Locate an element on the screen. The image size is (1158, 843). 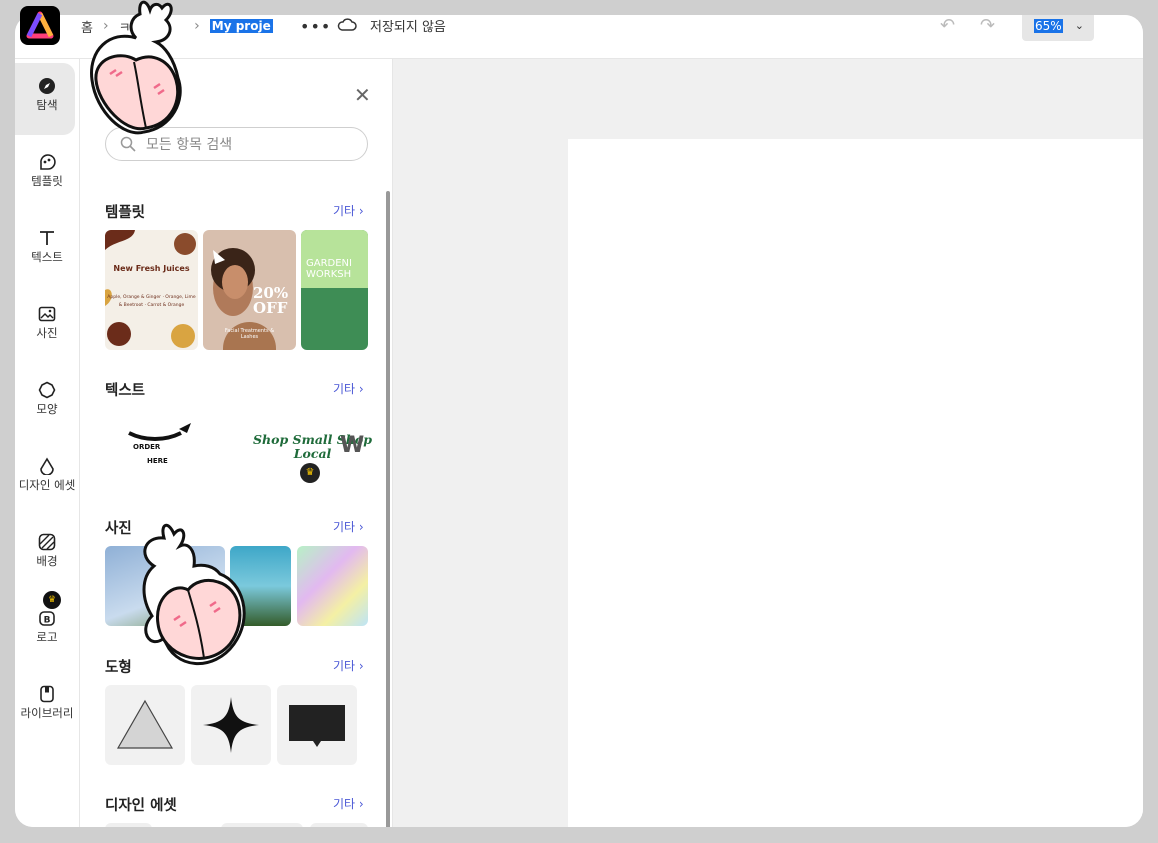
rail-item-library: 라이브러리 is located at coordinates (47, 702).